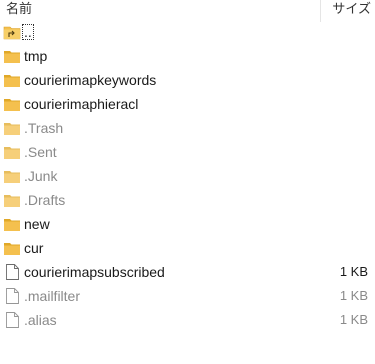  Describe the element at coordinates (187, 200) in the screenshot. I see `list-item-folder: .Drafts` at that location.